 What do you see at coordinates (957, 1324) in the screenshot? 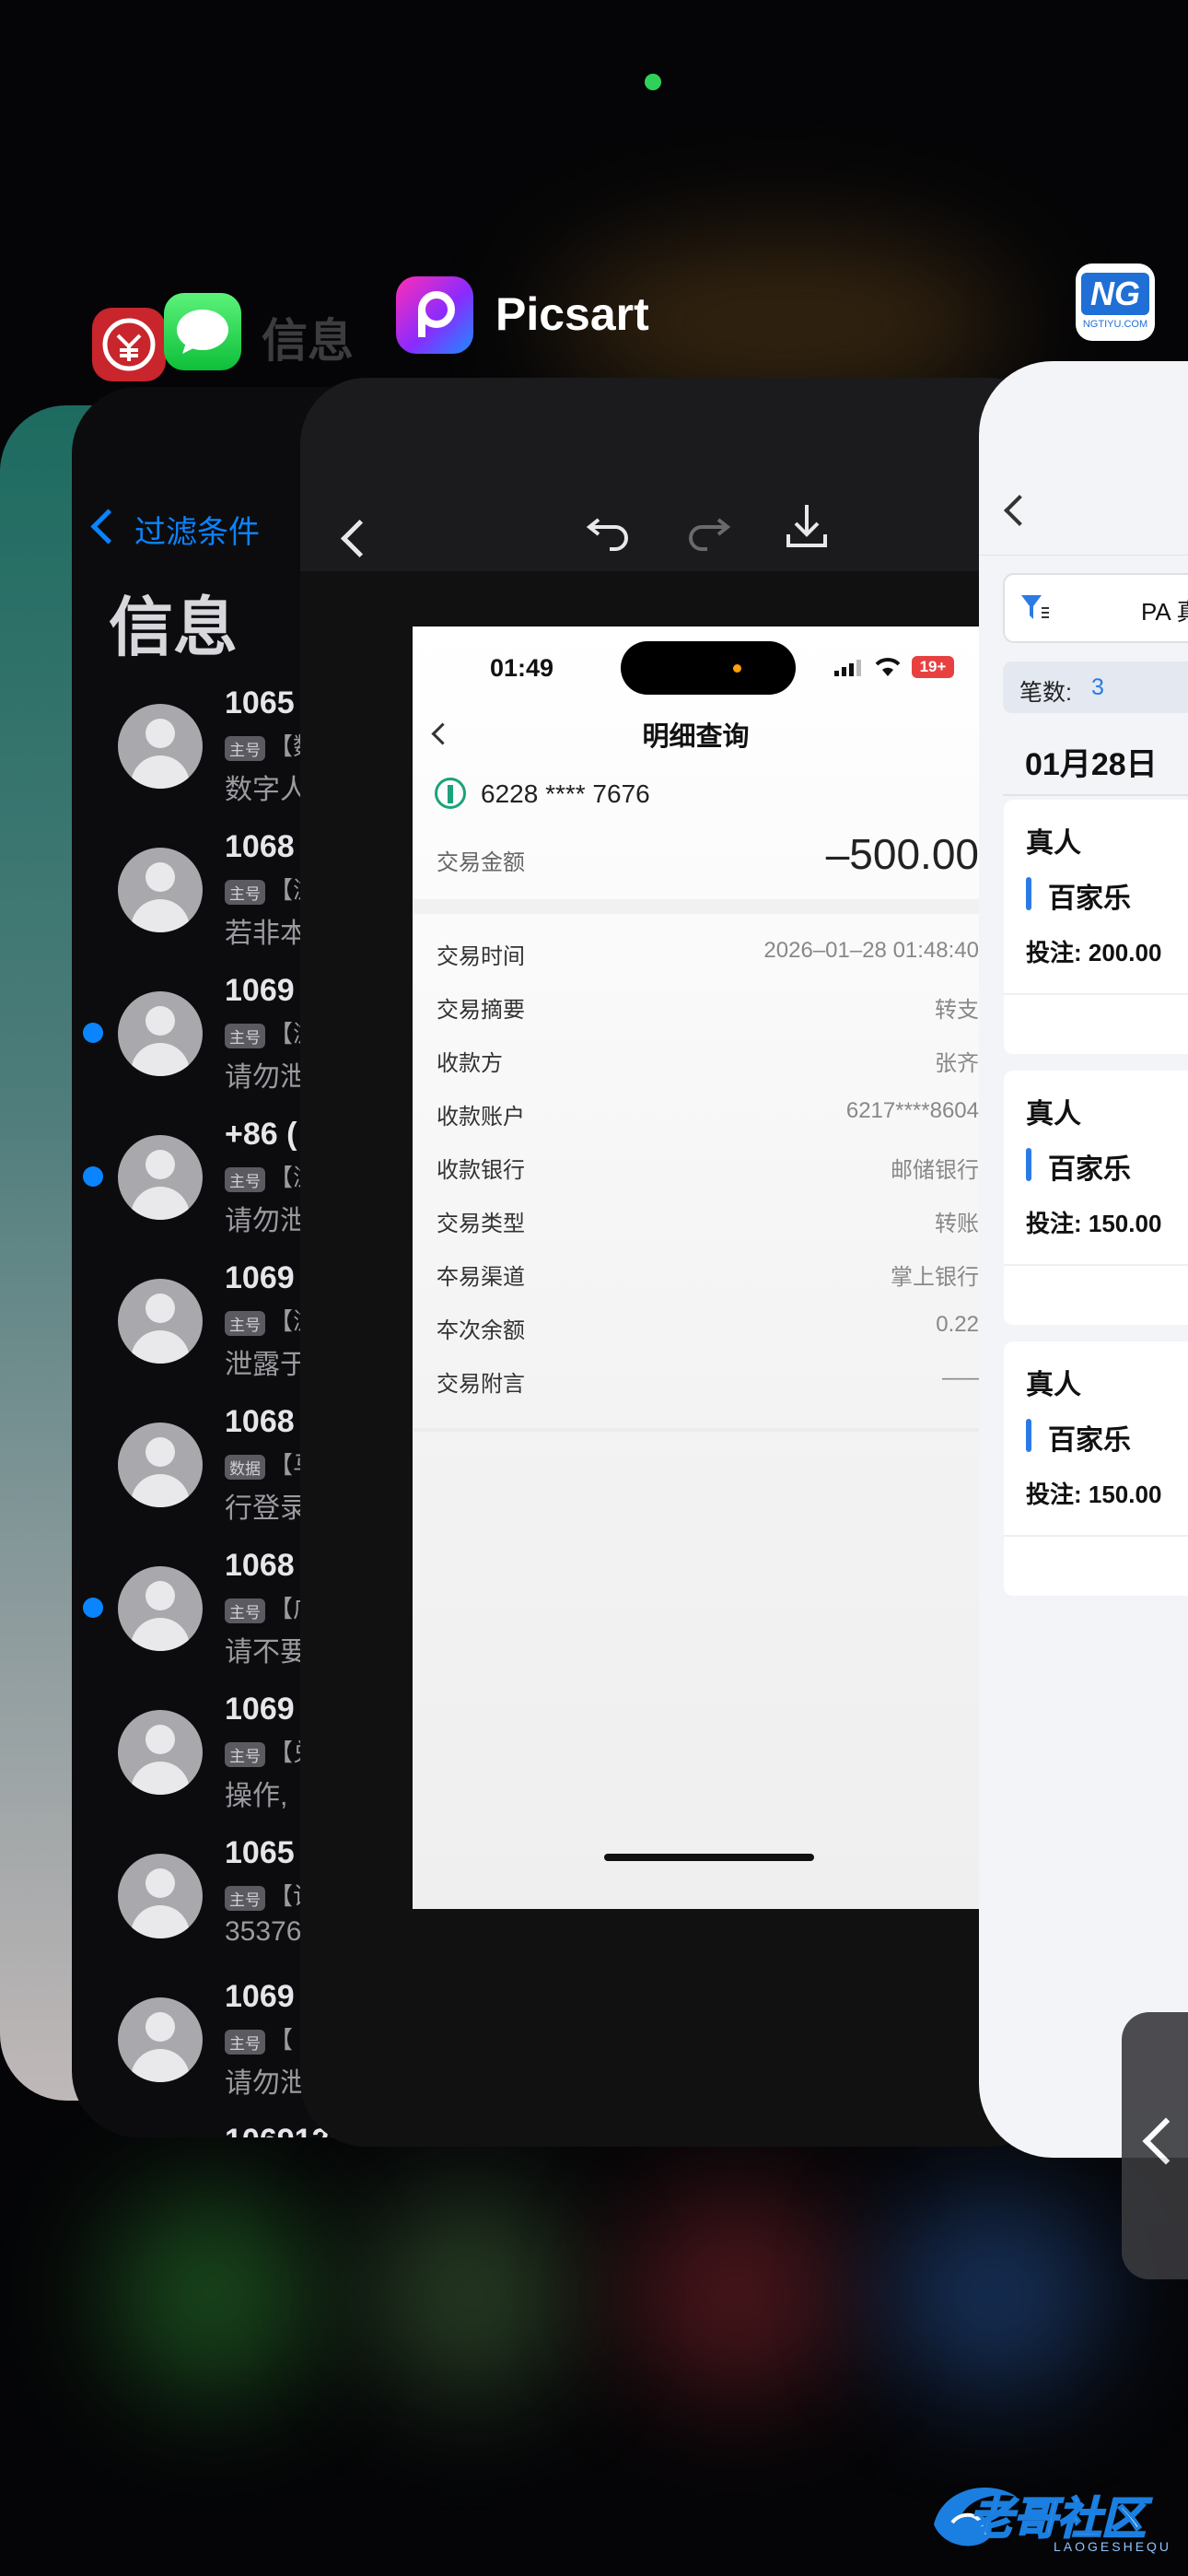
I see `detail-value: 0.22` at bounding box center [957, 1324].